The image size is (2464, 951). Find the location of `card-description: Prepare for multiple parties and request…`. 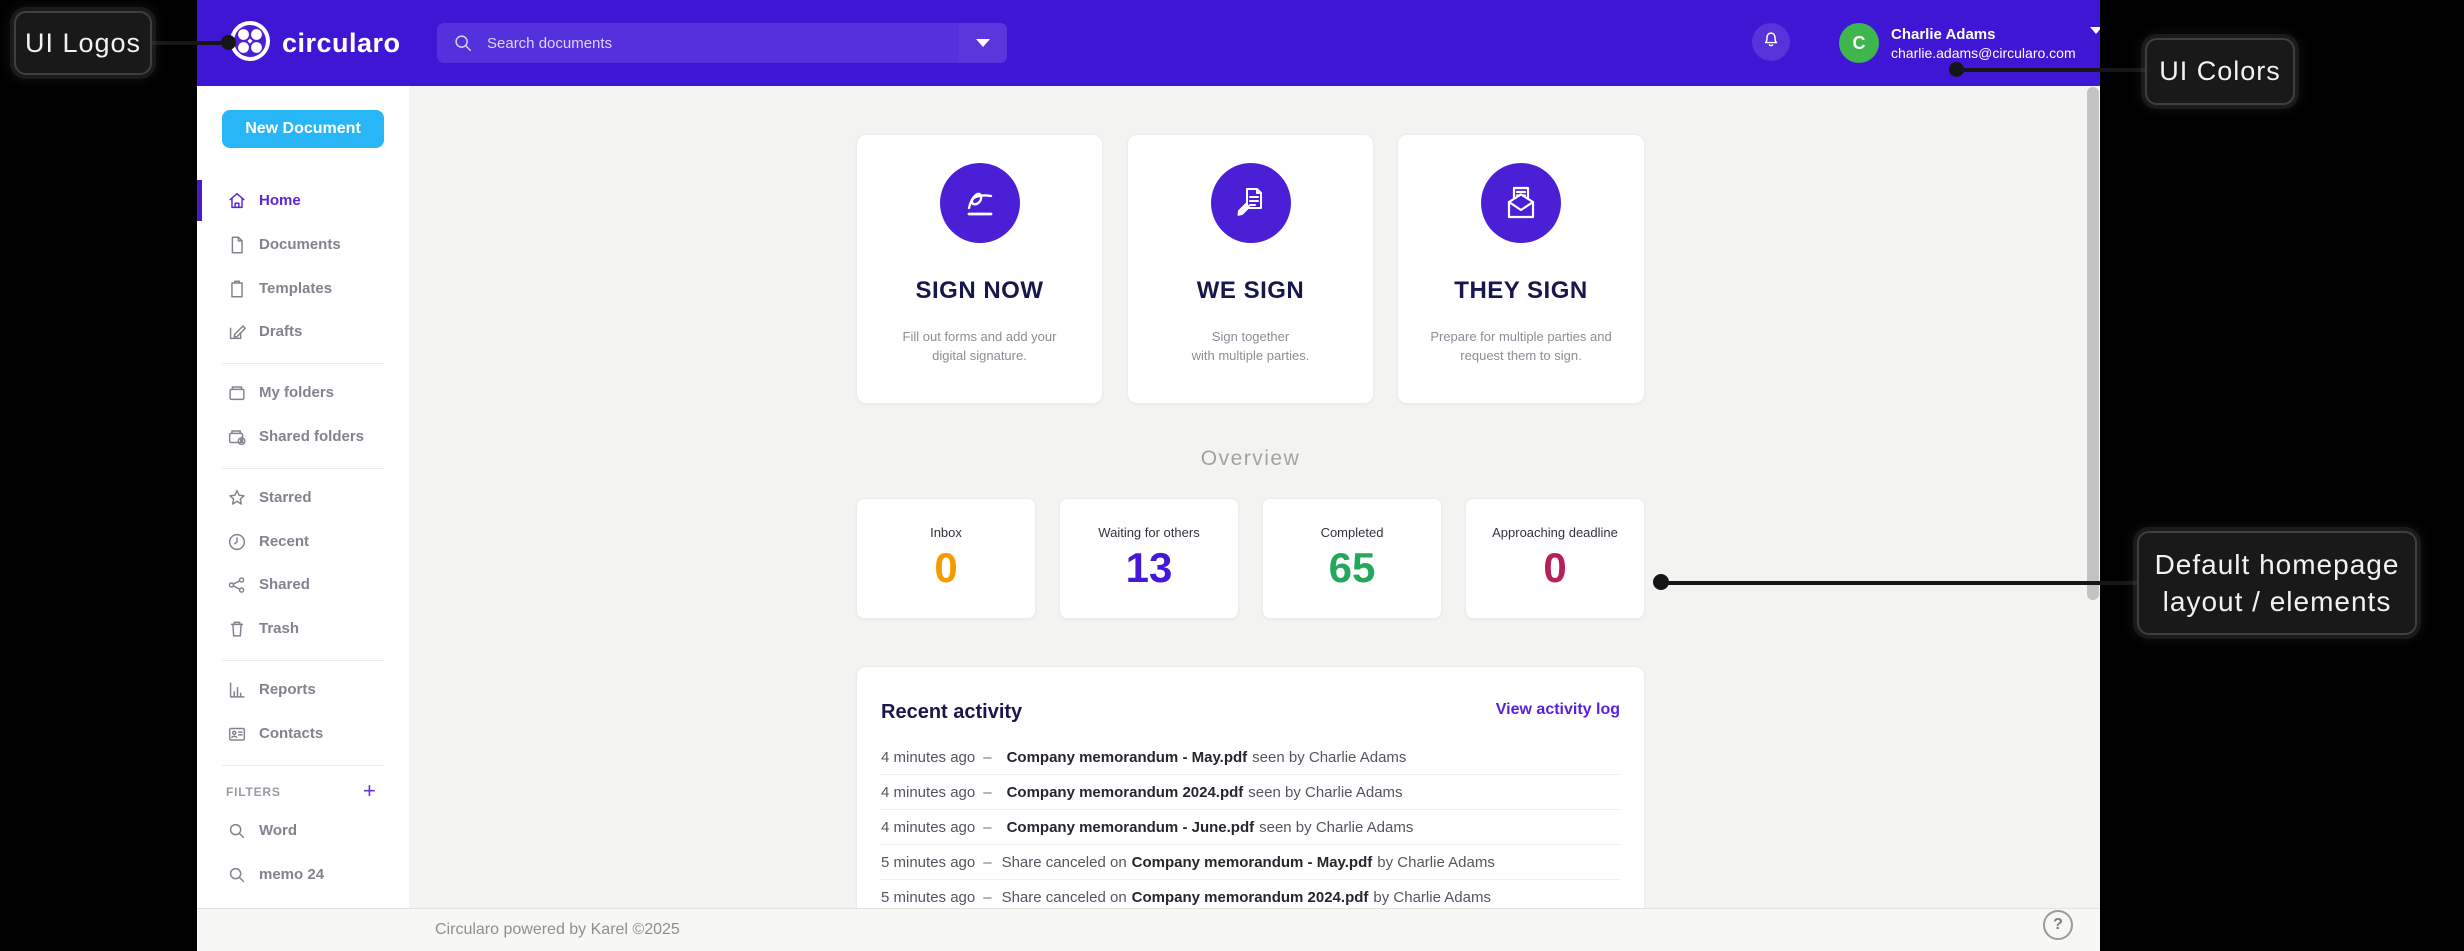

card-description: Prepare for multiple parties and request… is located at coordinates (1521, 346).